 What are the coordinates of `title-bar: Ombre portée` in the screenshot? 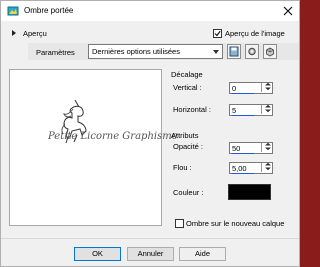 It's located at (150, 11).